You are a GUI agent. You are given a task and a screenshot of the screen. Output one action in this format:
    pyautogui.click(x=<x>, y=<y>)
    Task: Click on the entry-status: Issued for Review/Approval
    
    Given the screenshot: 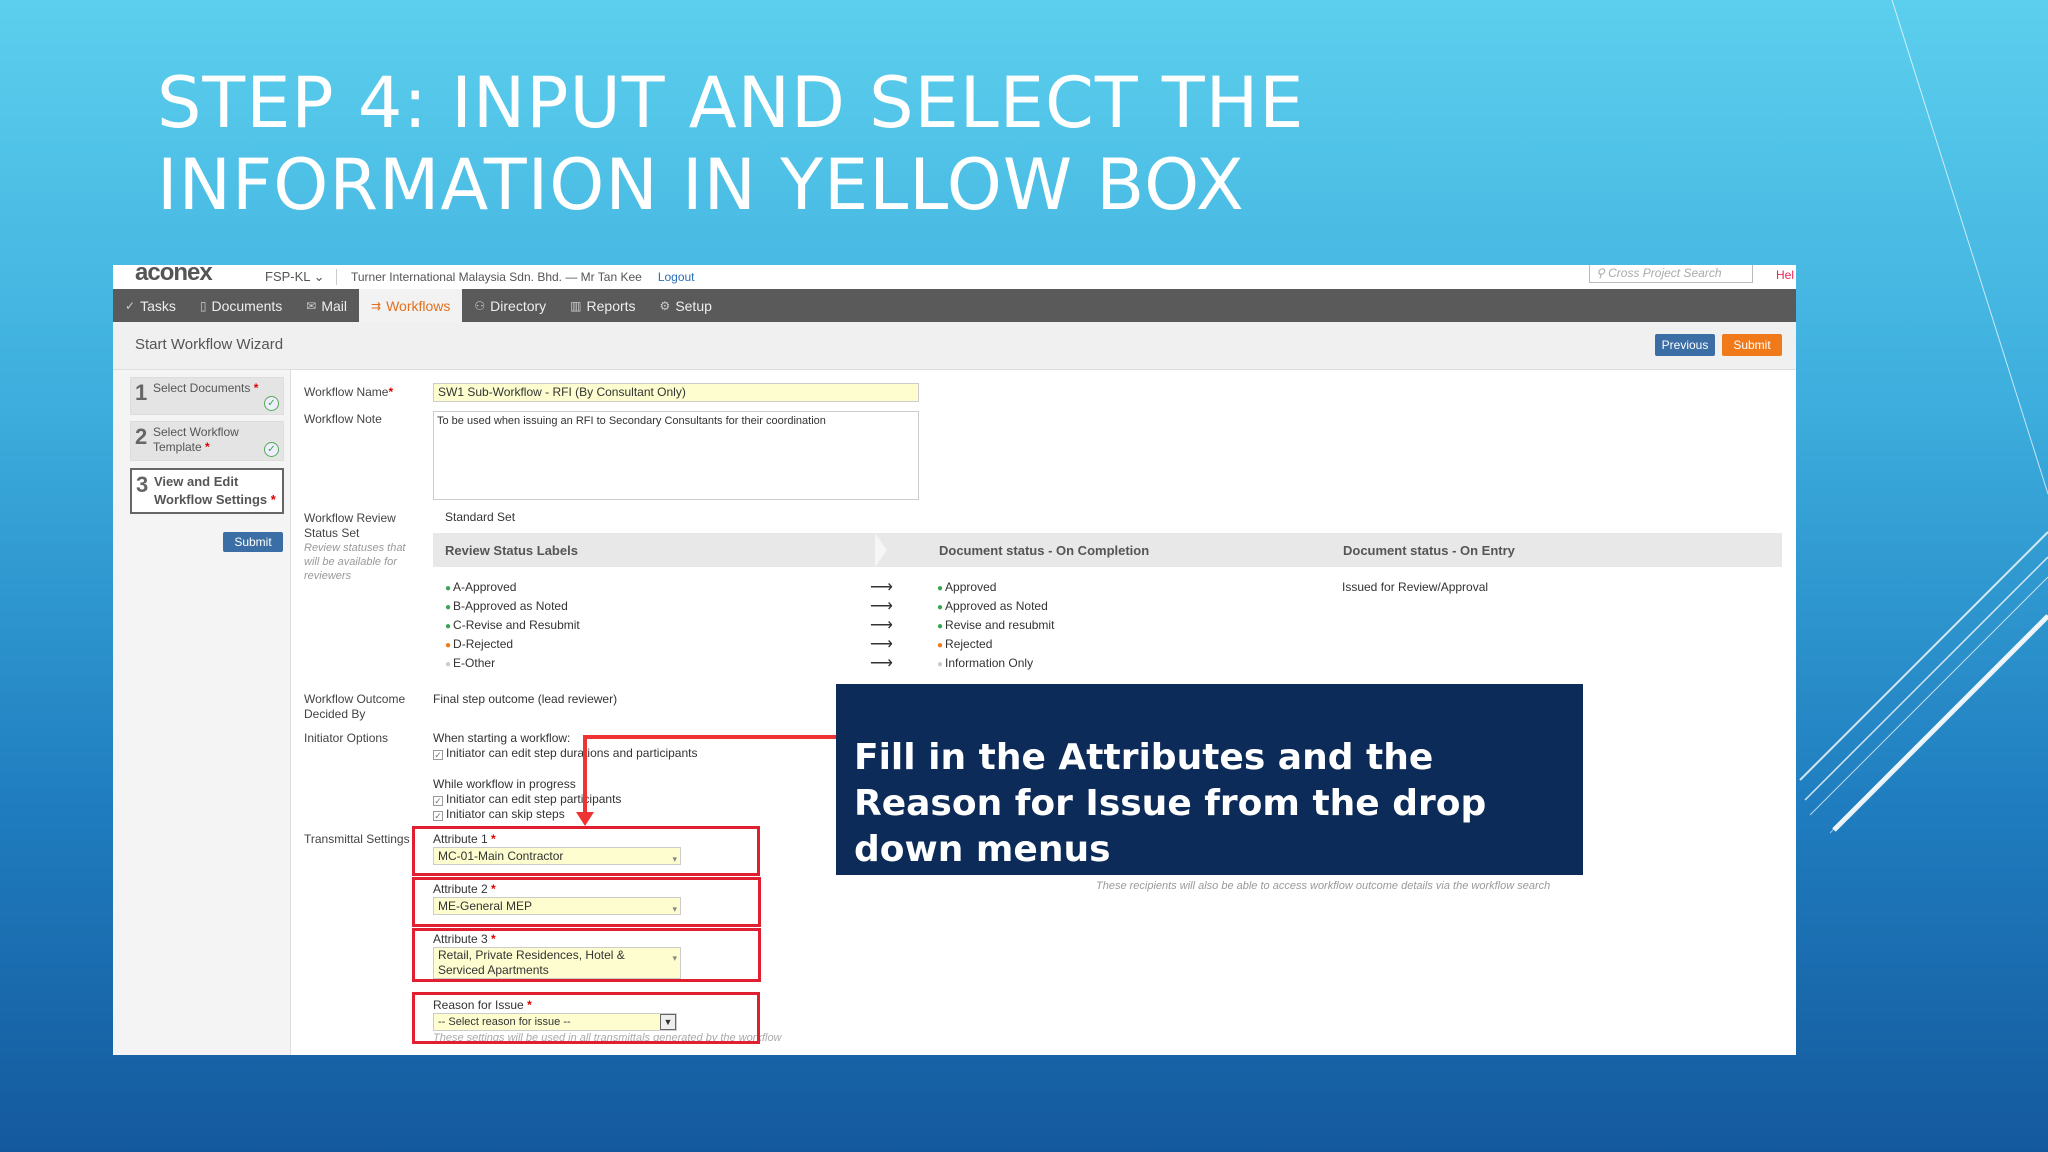 What is the action you would take?
    pyautogui.click(x=1415, y=587)
    